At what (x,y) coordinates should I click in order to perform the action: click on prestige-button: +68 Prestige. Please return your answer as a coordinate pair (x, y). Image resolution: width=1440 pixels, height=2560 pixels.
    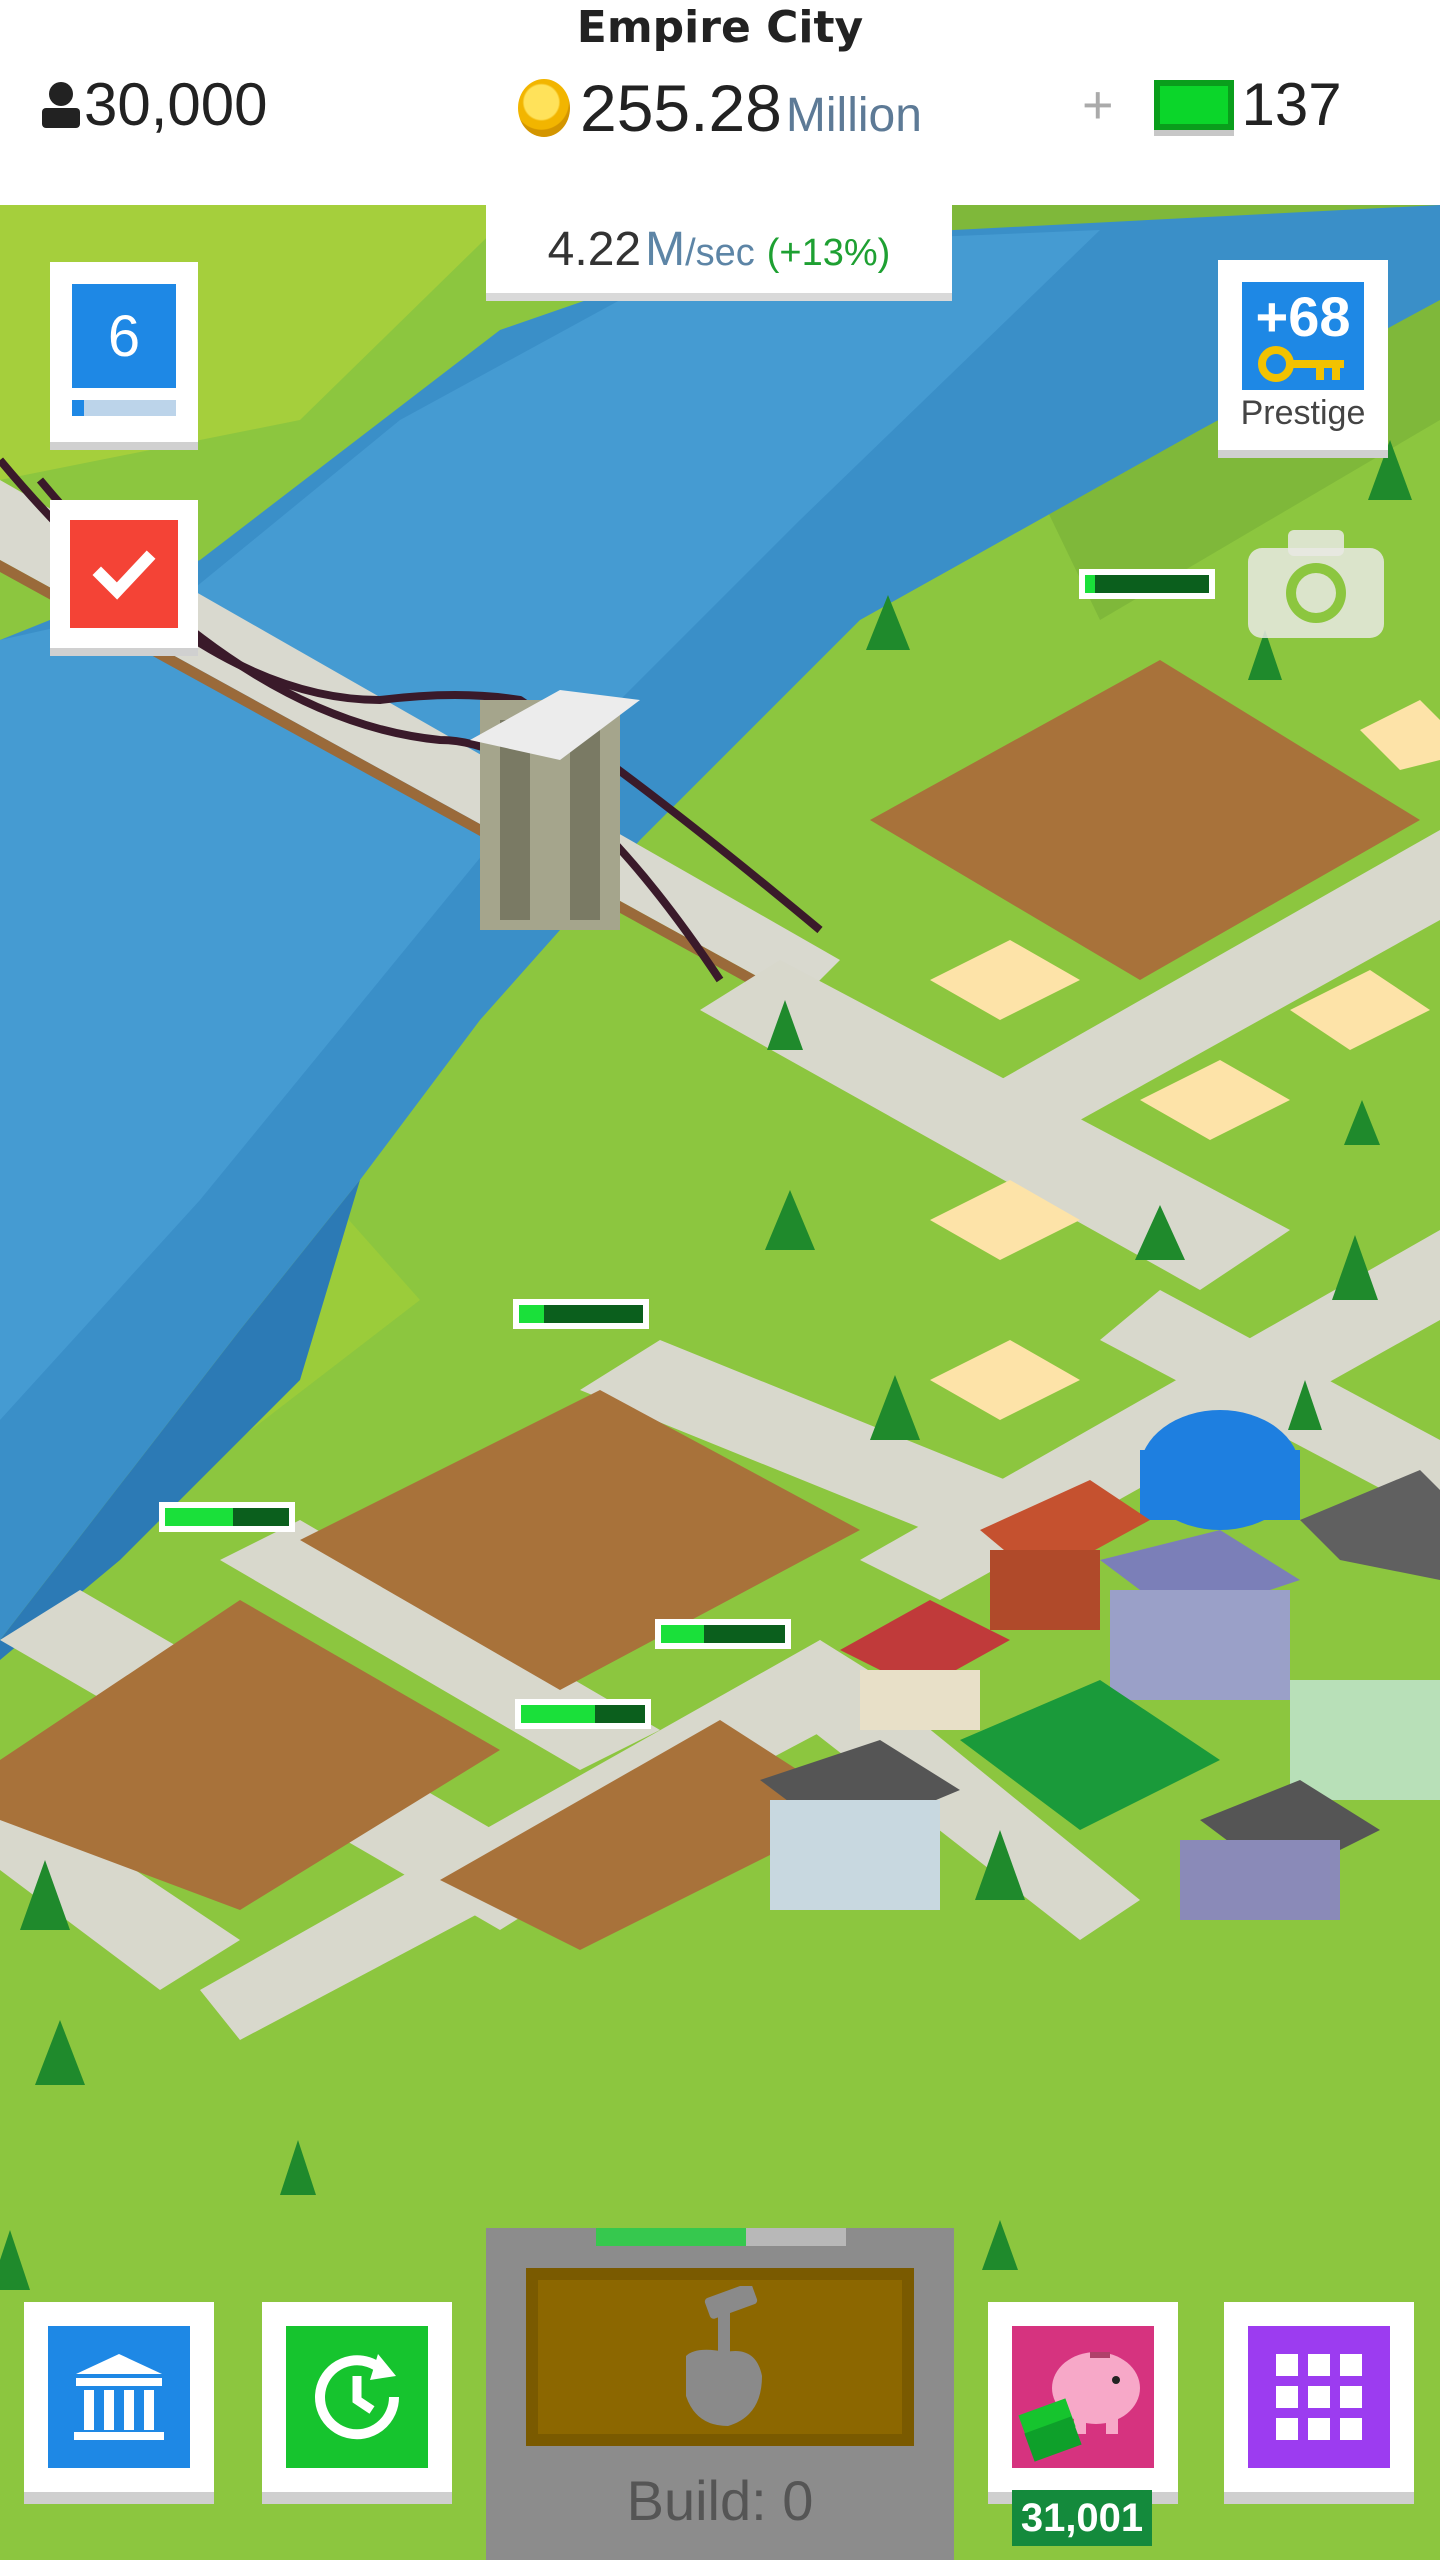
    Looking at the image, I should click on (1303, 355).